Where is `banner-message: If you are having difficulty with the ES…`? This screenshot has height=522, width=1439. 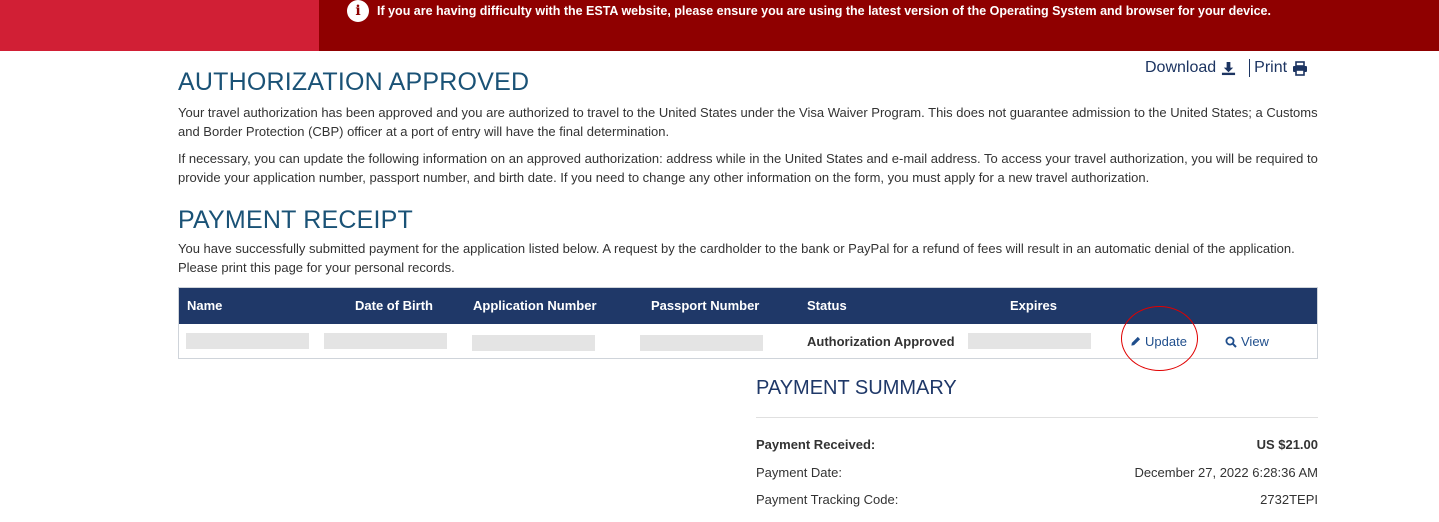
banner-message: If you are having difficulty with the ES… is located at coordinates (824, 11).